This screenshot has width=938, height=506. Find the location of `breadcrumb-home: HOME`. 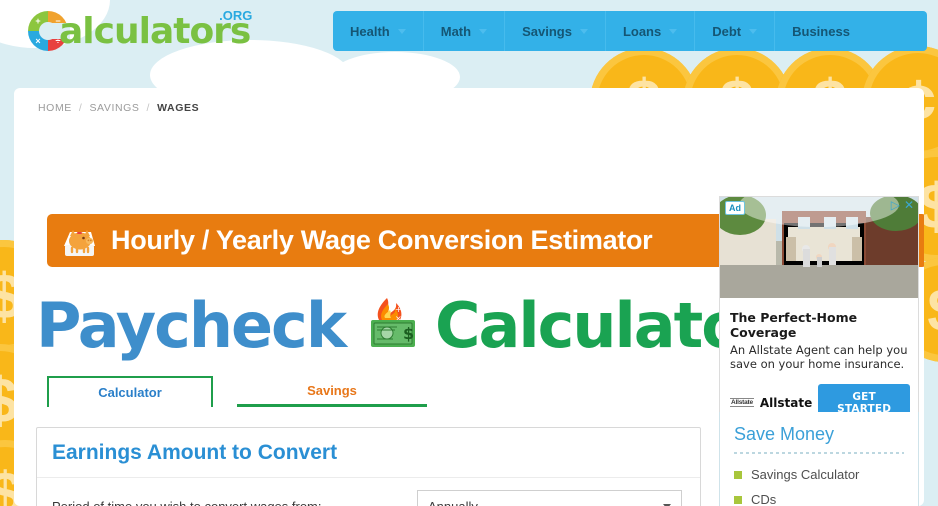

breadcrumb-home: HOME is located at coordinates (55, 108).